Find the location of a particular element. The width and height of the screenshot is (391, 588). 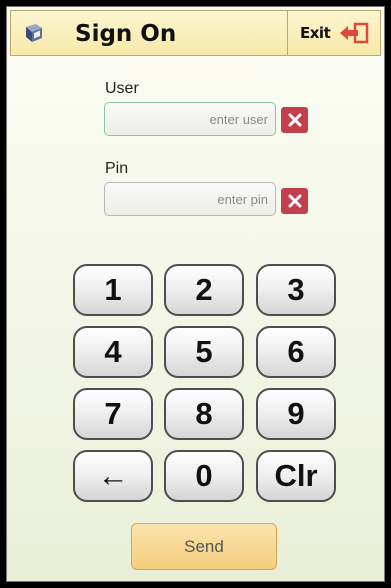

key-9: 9 is located at coordinates (296, 414).